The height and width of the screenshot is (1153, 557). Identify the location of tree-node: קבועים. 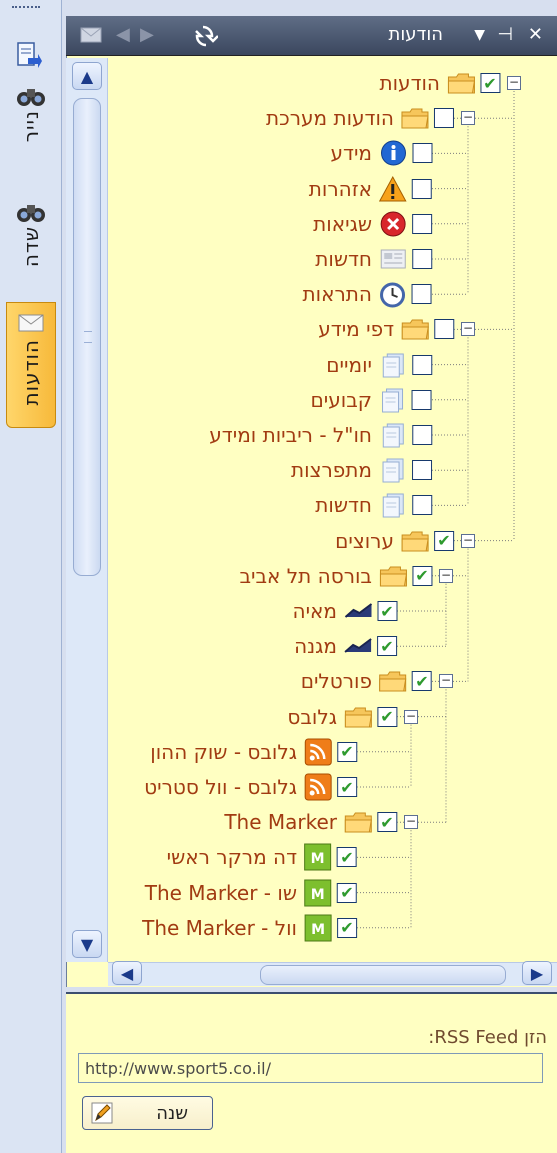
(371, 400).